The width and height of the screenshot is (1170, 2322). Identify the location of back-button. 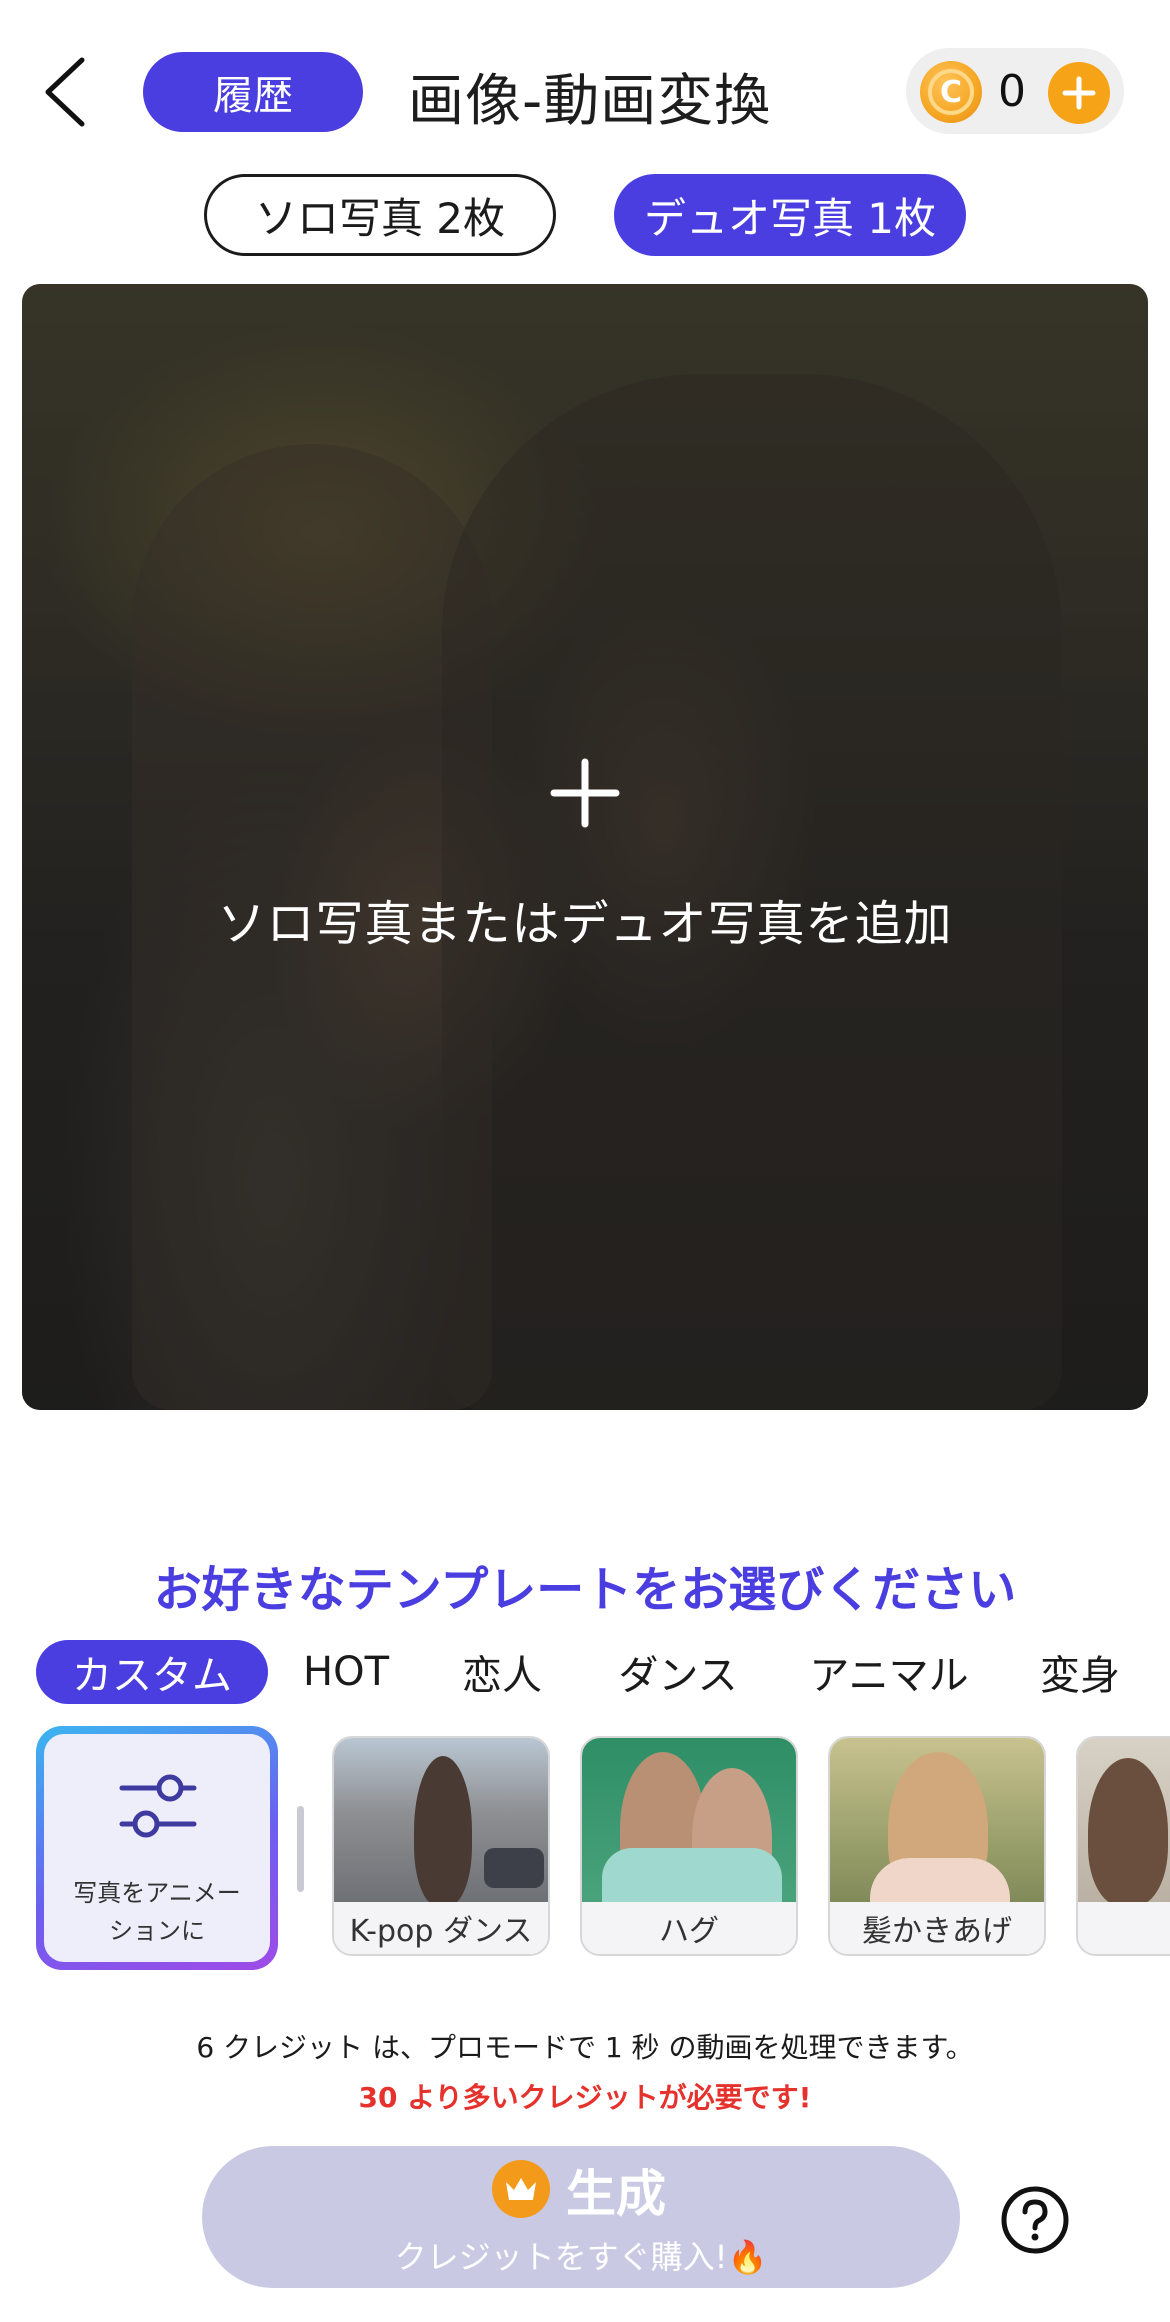
(70, 92).